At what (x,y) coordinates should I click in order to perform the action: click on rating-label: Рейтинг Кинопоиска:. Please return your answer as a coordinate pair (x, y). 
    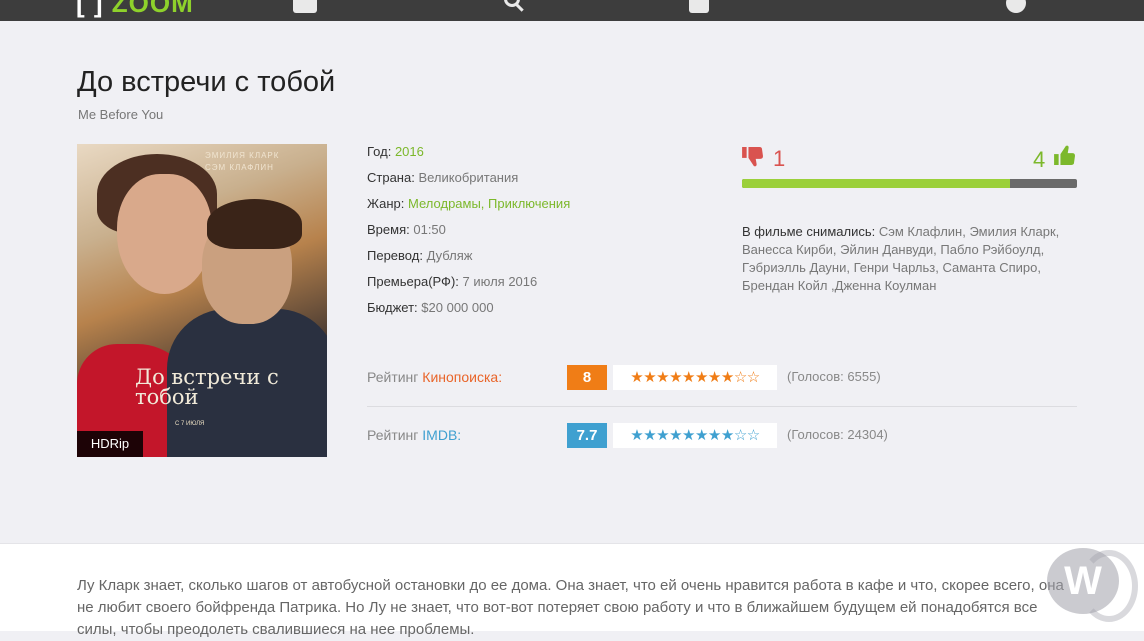
    Looking at the image, I should click on (434, 377).